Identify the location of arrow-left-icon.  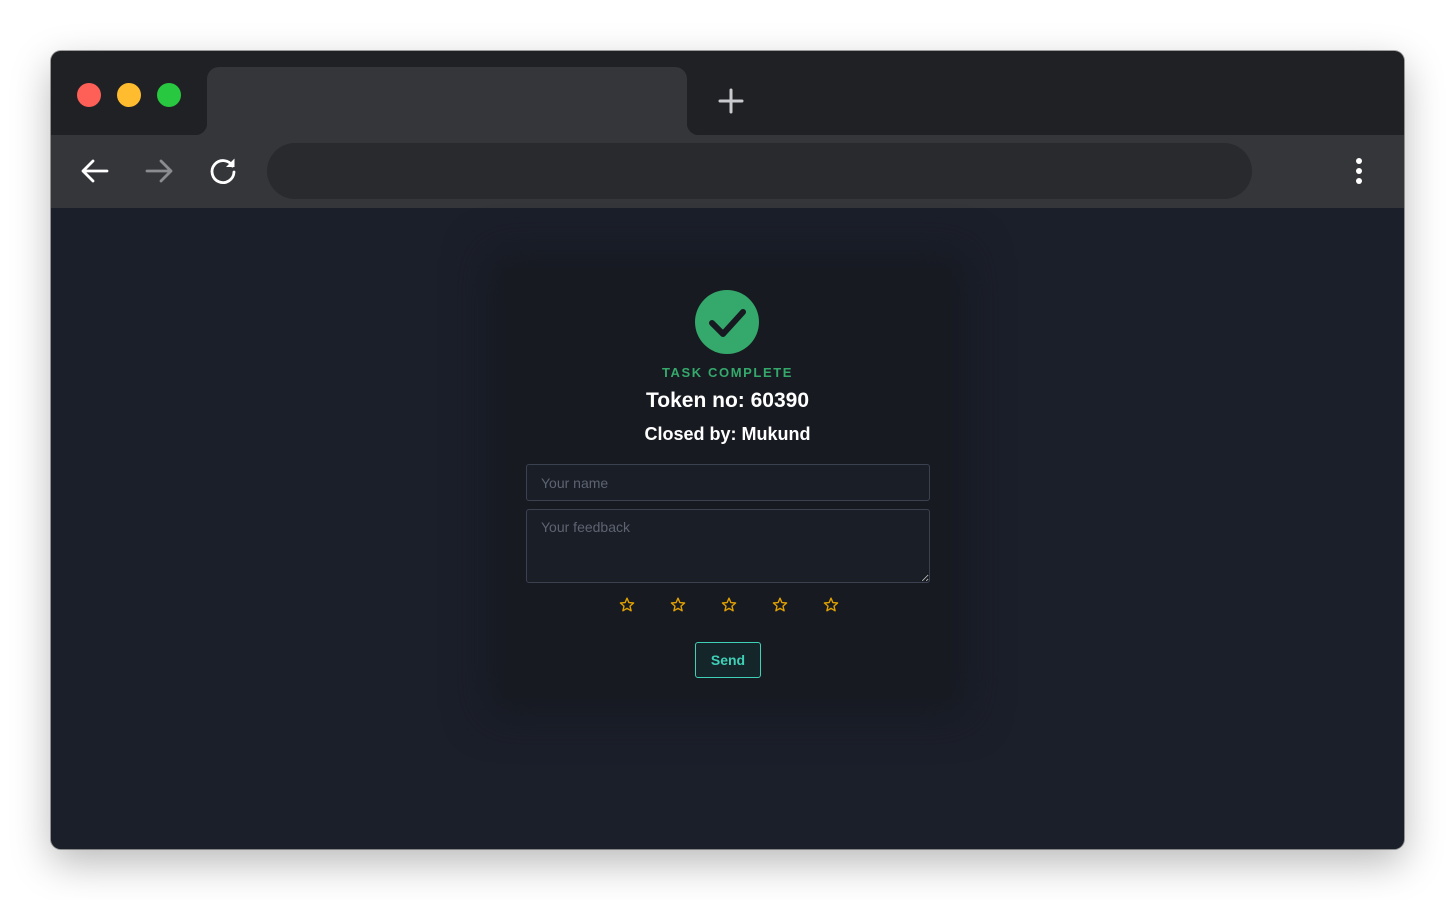
(95, 171).